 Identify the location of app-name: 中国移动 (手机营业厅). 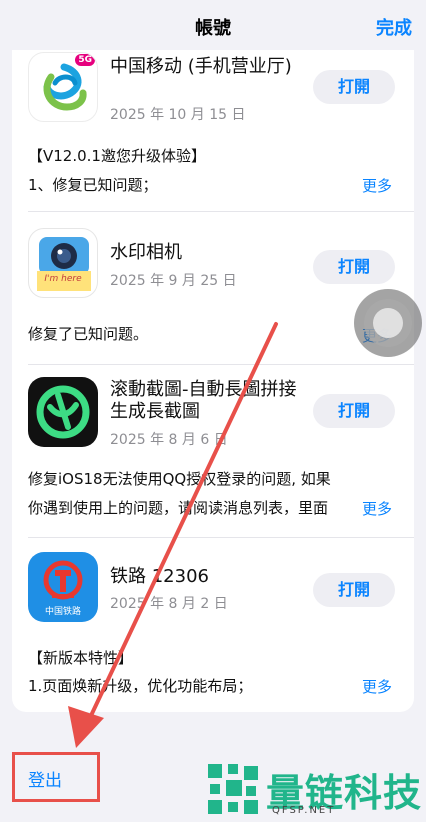
(201, 66).